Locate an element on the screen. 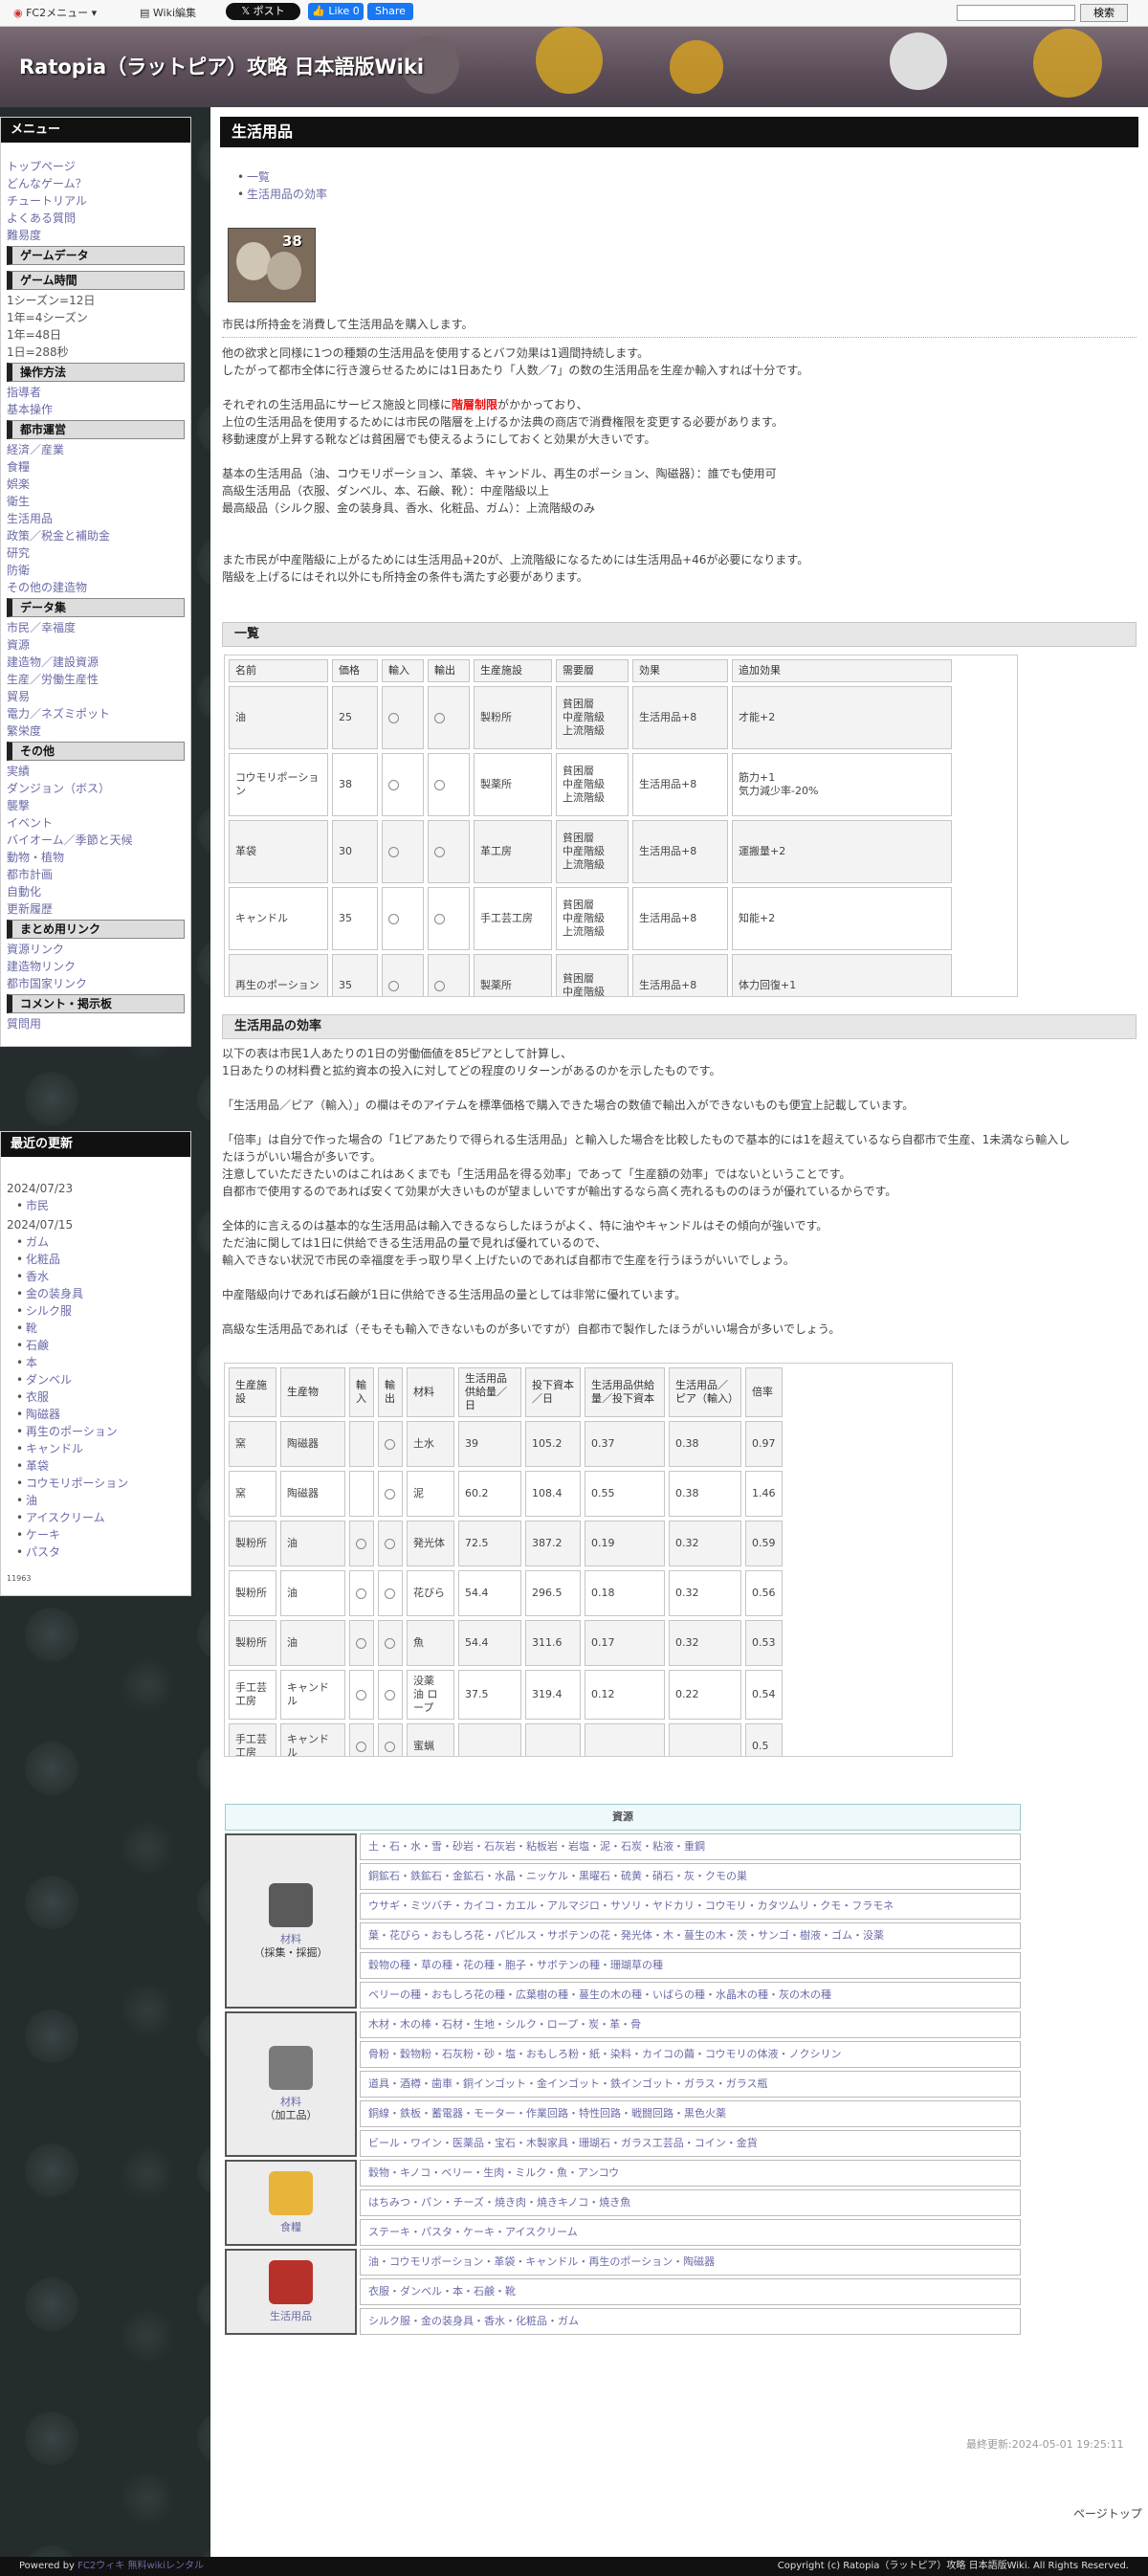  resource-links: ステーキ・パスタ・ケーキ・アイスクリーム is located at coordinates (691, 2232).